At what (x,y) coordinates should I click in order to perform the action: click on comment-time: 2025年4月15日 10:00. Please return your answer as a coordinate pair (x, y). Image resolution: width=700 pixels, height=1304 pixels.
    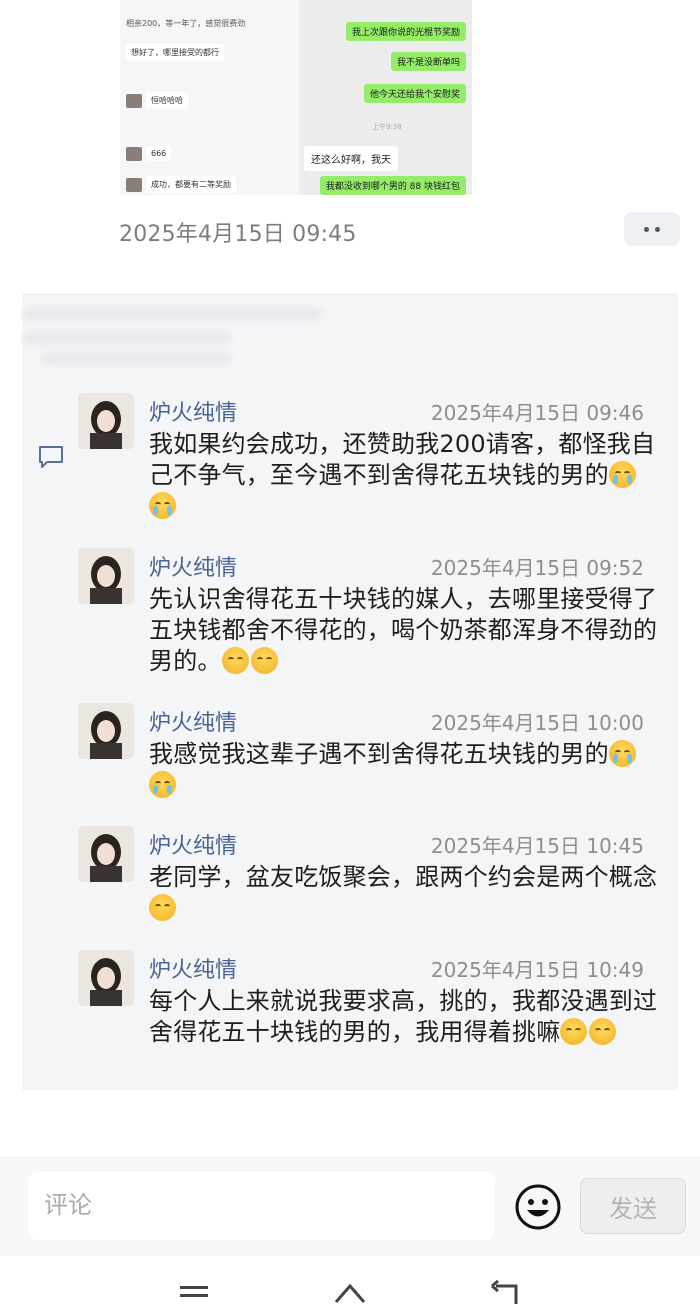
    Looking at the image, I should click on (537, 723).